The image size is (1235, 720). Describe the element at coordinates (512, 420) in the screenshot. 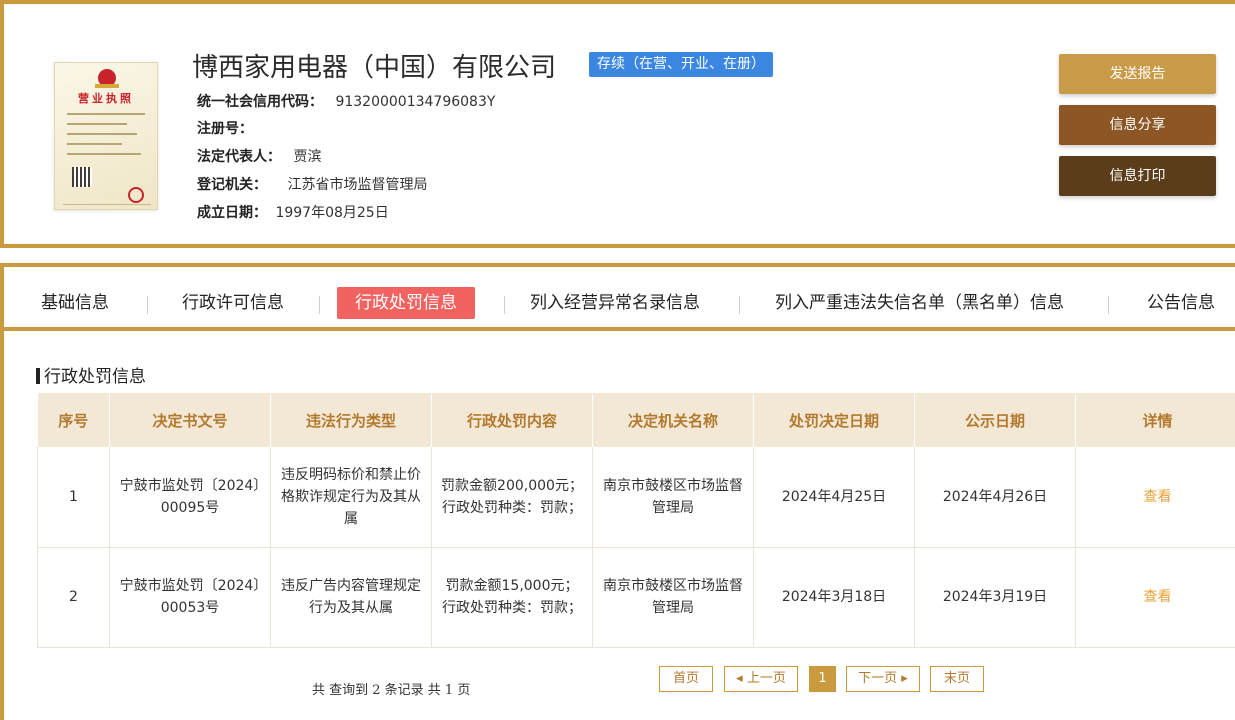

I see `col-header-content: 行政处罚内容` at that location.